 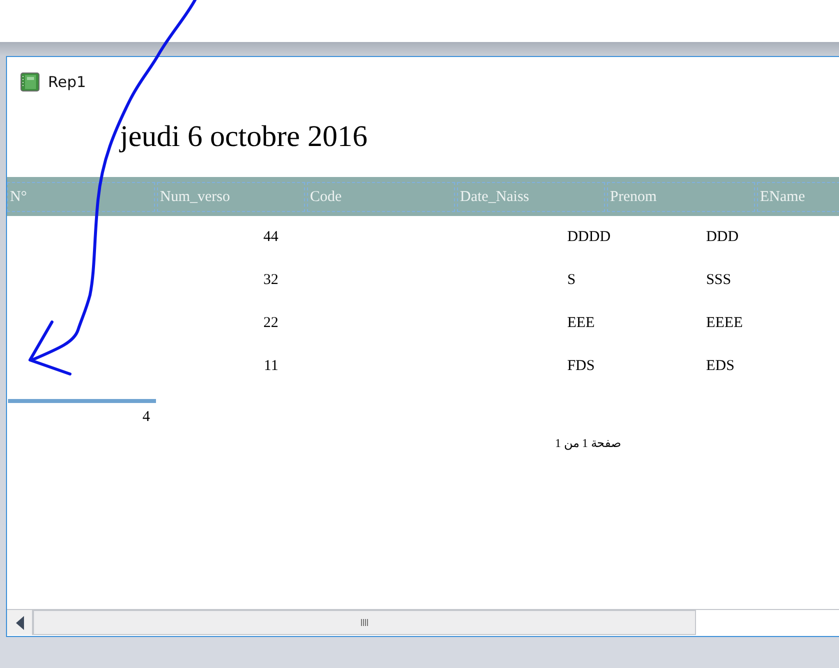 I want to click on column-header: Code, so click(x=381, y=197).